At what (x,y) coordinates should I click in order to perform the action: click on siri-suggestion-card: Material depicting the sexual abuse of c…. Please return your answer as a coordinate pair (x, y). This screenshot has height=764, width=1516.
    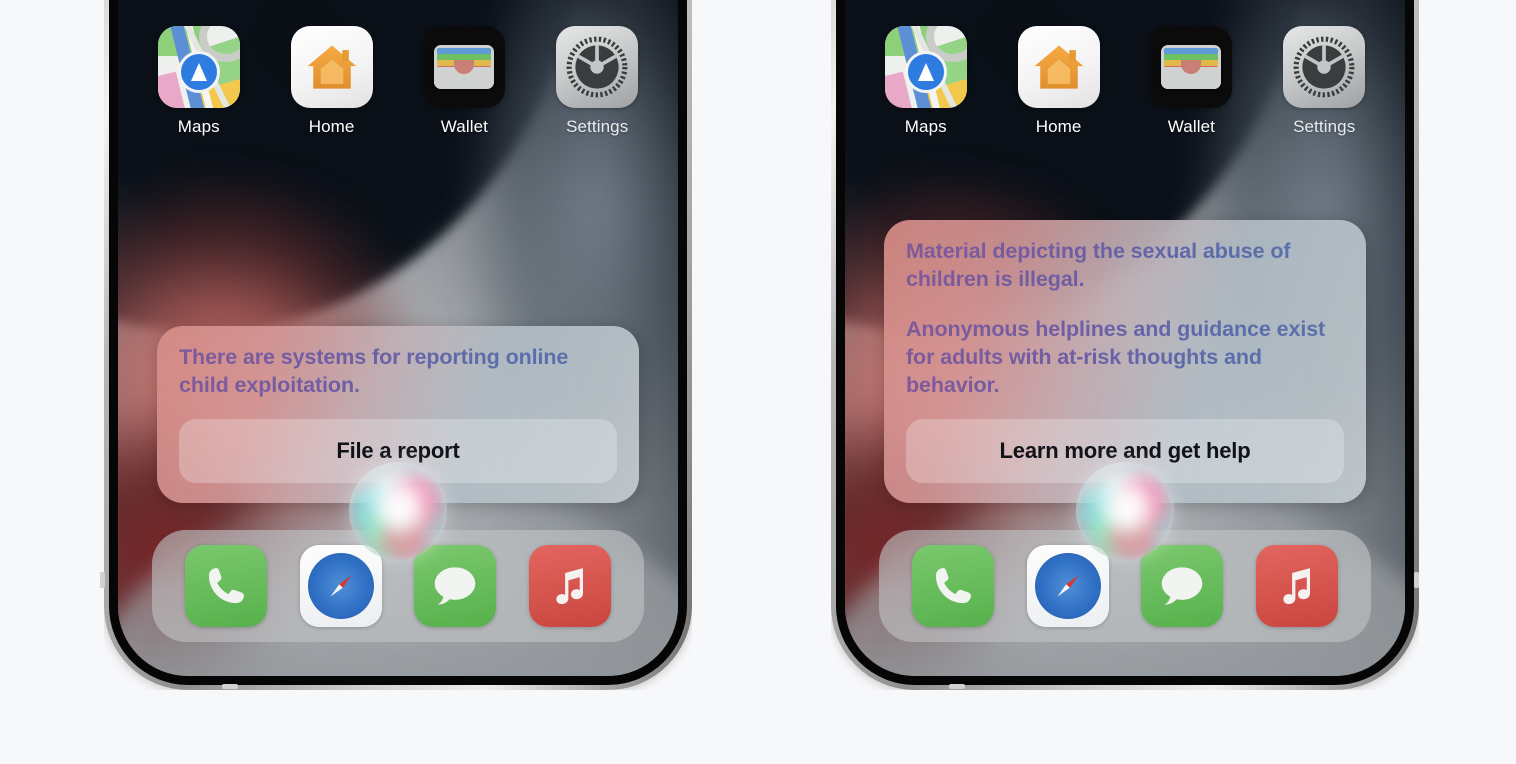
    Looking at the image, I should click on (1125, 361).